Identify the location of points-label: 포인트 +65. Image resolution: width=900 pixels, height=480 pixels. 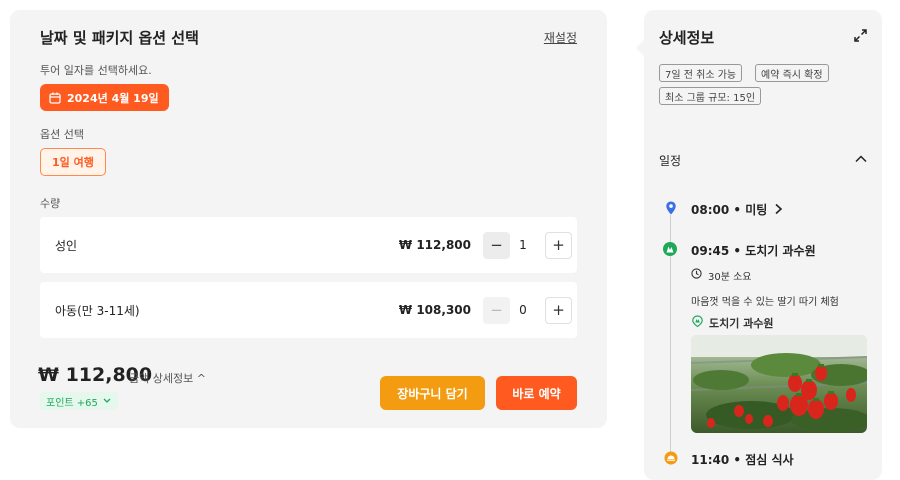
(72, 403).